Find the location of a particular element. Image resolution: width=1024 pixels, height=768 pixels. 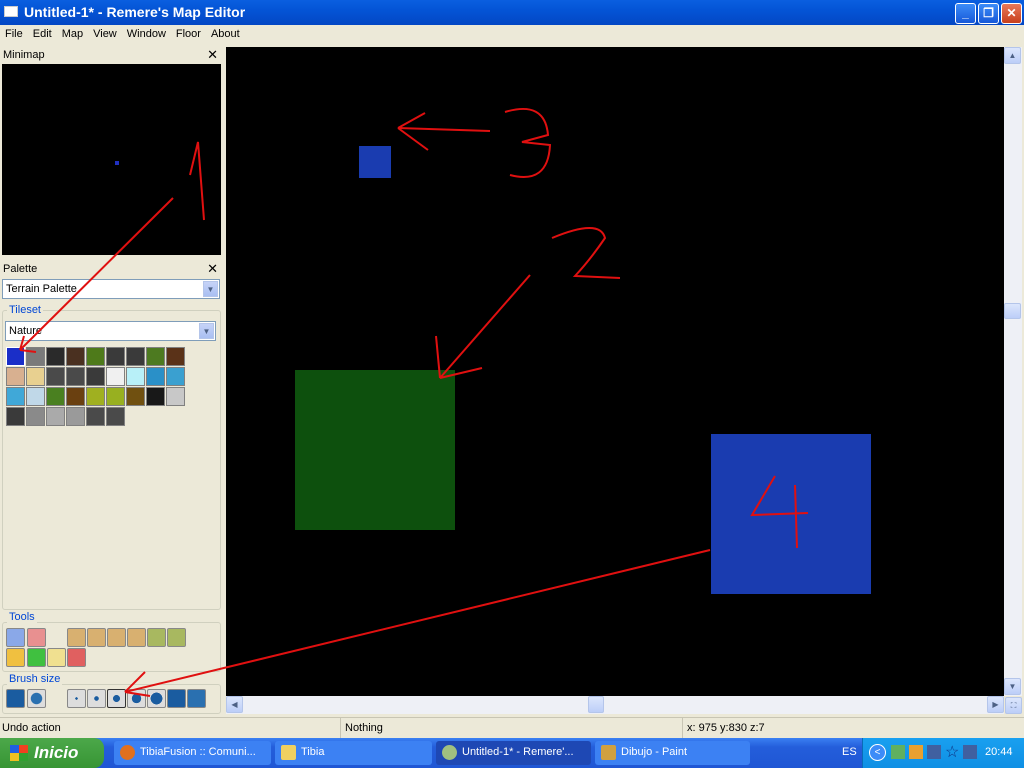

task-paint: Dibujo - Paint is located at coordinates (672, 753).